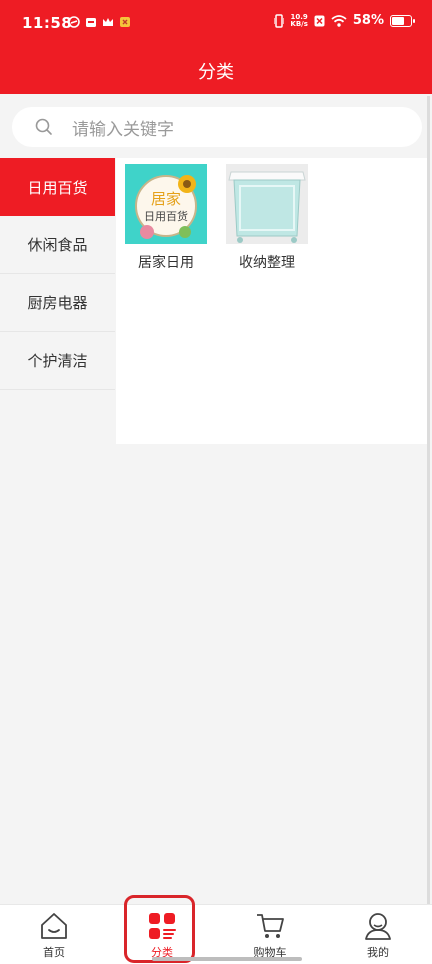 The image size is (432, 964). What do you see at coordinates (47, 23) in the screenshot?
I see `status-time: 11:58` at bounding box center [47, 23].